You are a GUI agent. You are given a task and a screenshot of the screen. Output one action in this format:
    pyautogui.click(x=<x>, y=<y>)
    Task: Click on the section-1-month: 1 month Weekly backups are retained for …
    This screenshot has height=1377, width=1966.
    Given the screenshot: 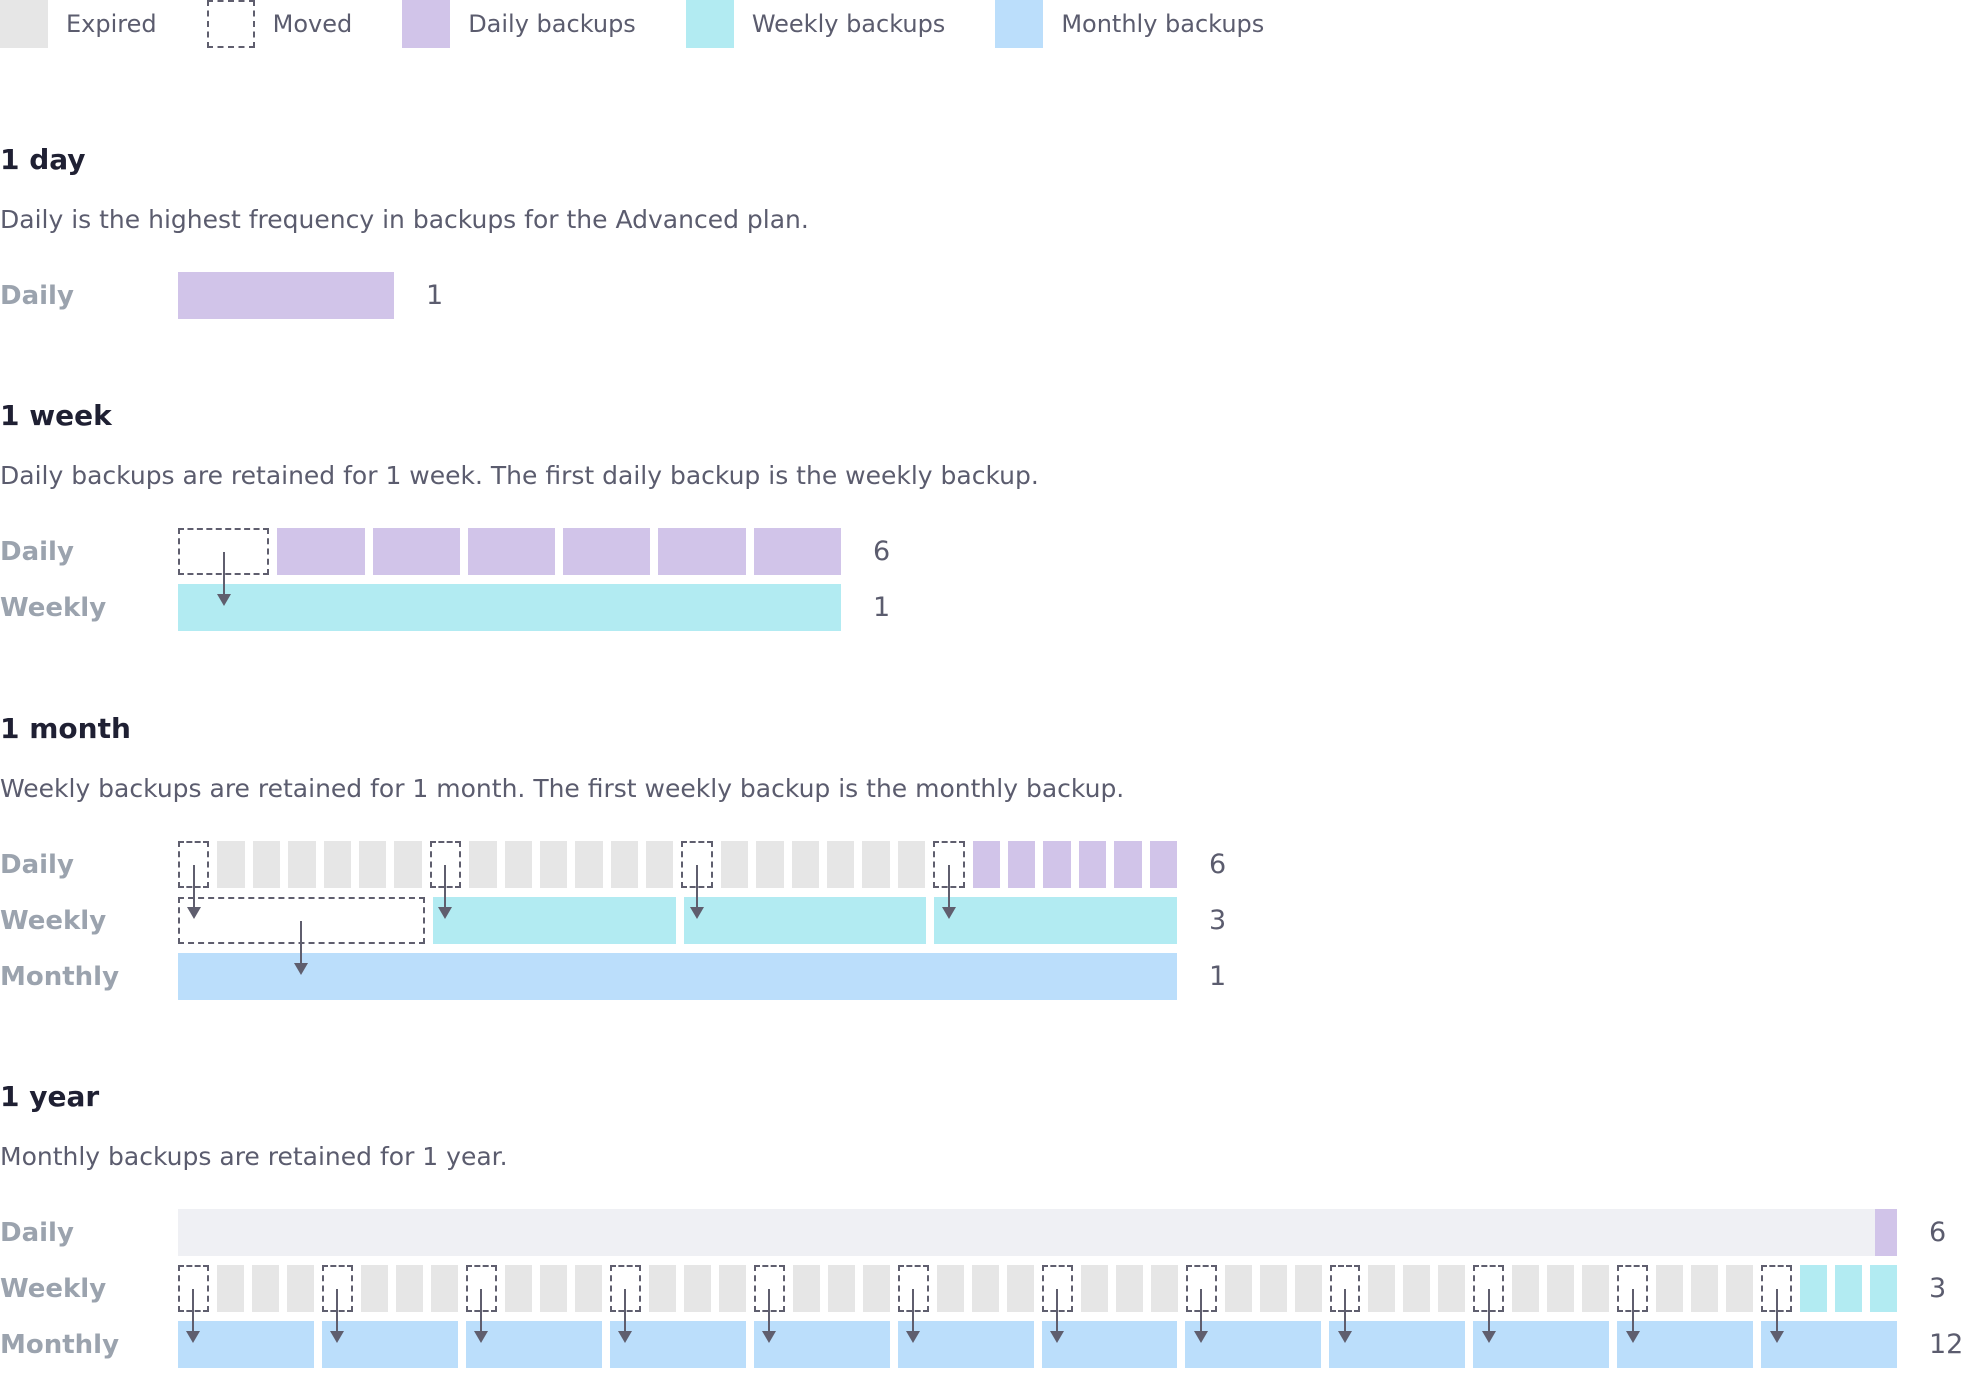 What is the action you would take?
    pyautogui.click(x=613, y=860)
    